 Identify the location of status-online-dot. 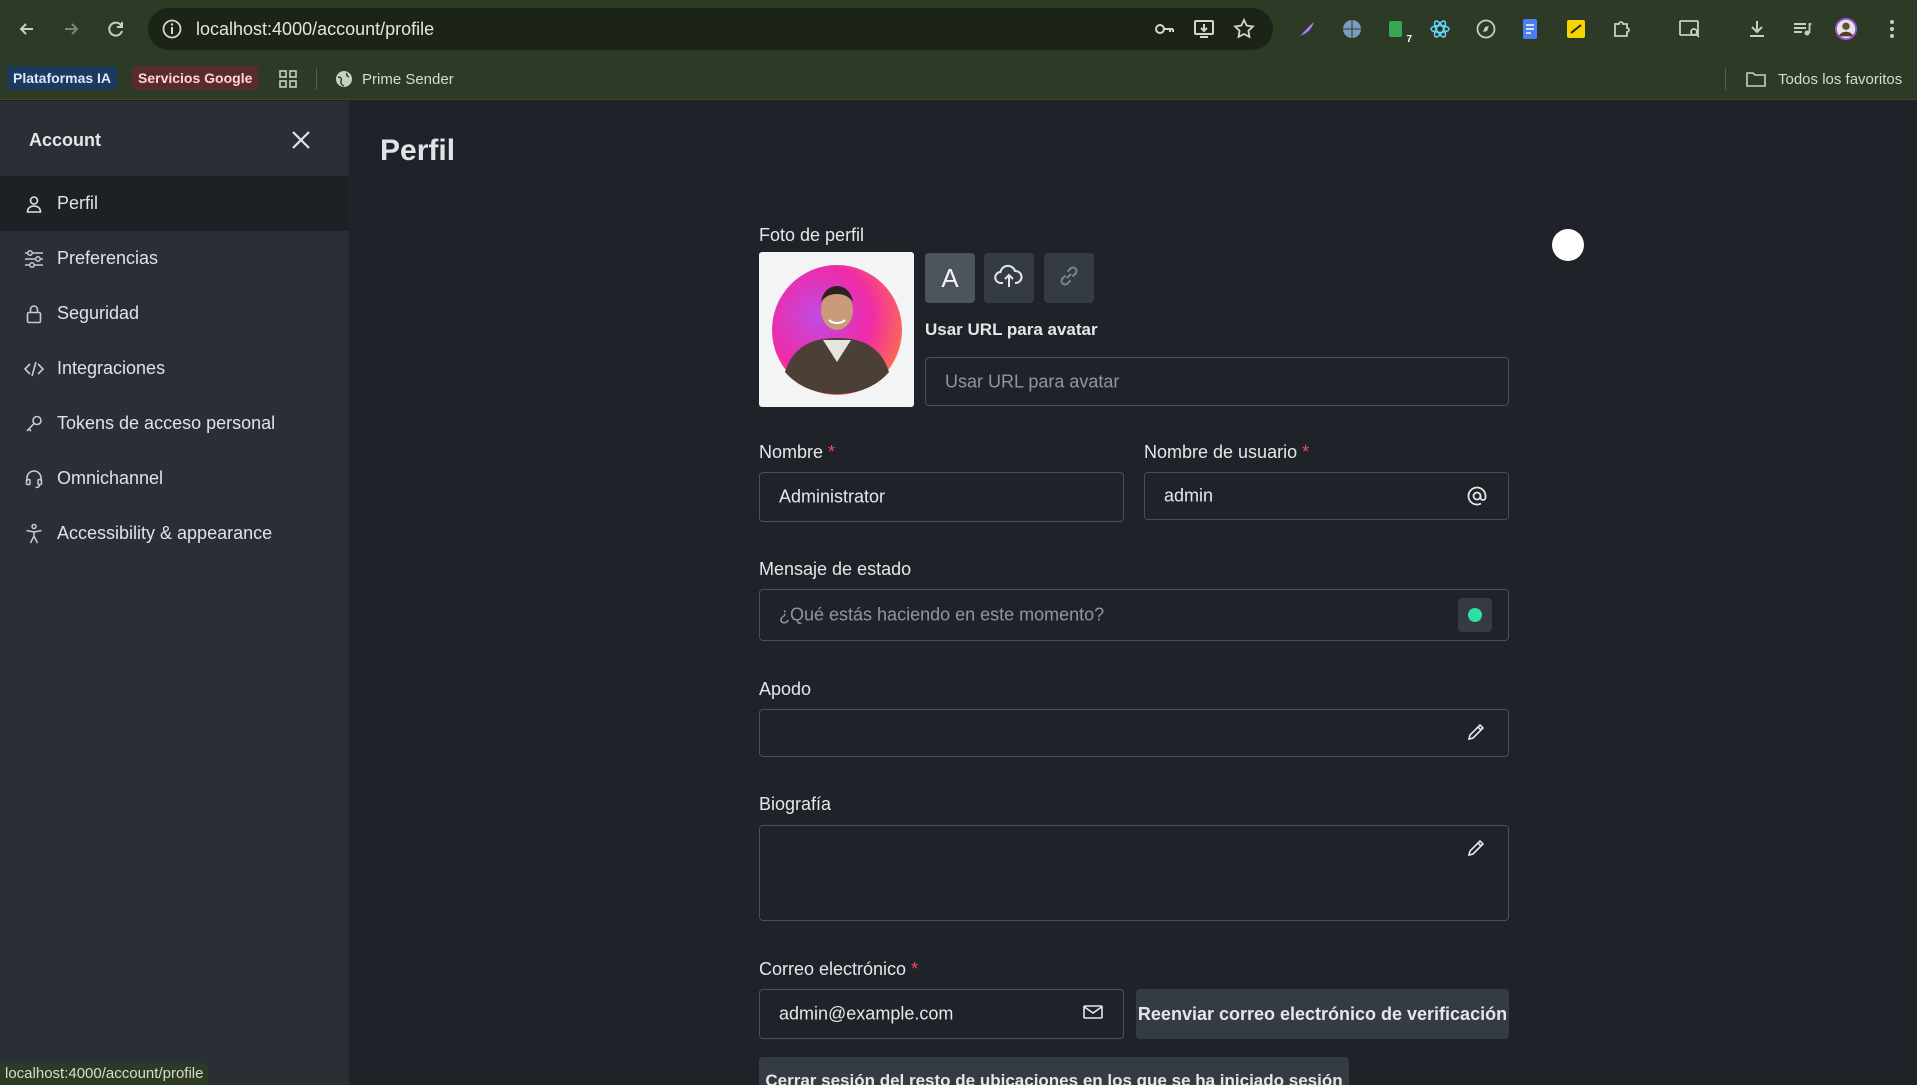
(1475, 615).